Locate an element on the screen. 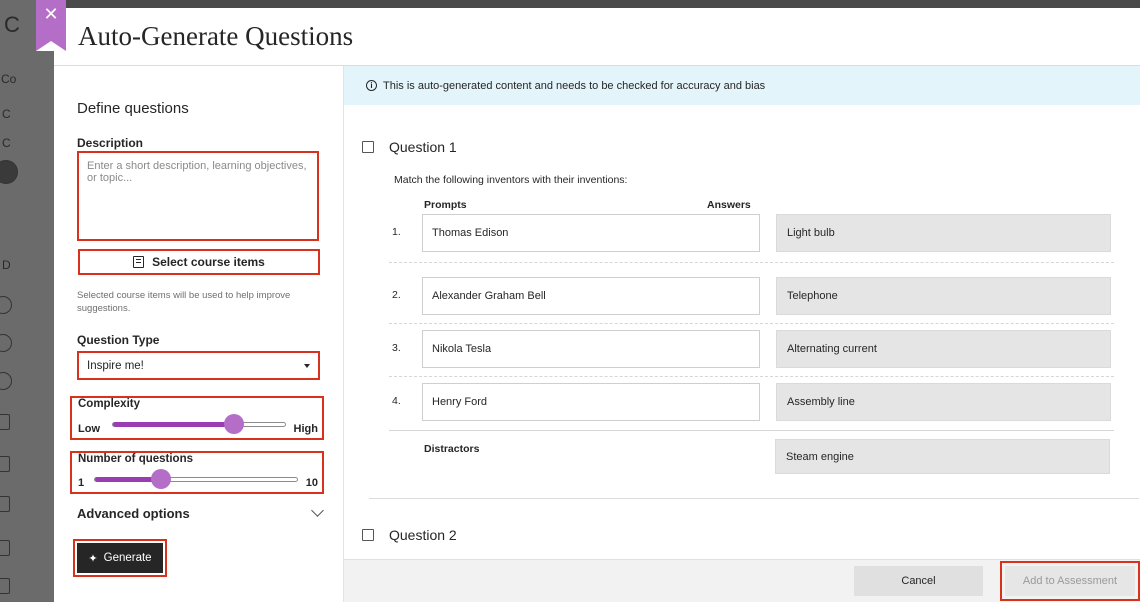 This screenshot has width=1140, height=602. match-pair-row: 2. Alexander Graham Bell Telephone is located at coordinates (754, 297).